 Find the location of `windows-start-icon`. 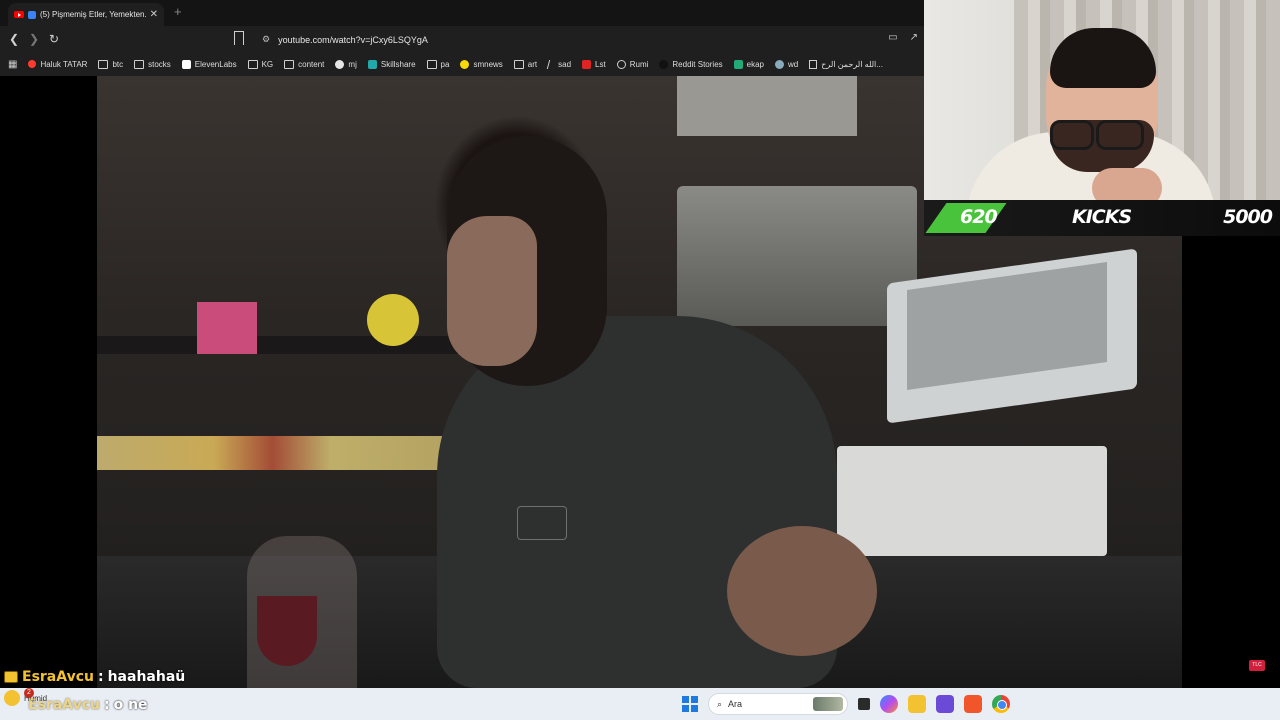

windows-start-icon is located at coordinates (690, 704).